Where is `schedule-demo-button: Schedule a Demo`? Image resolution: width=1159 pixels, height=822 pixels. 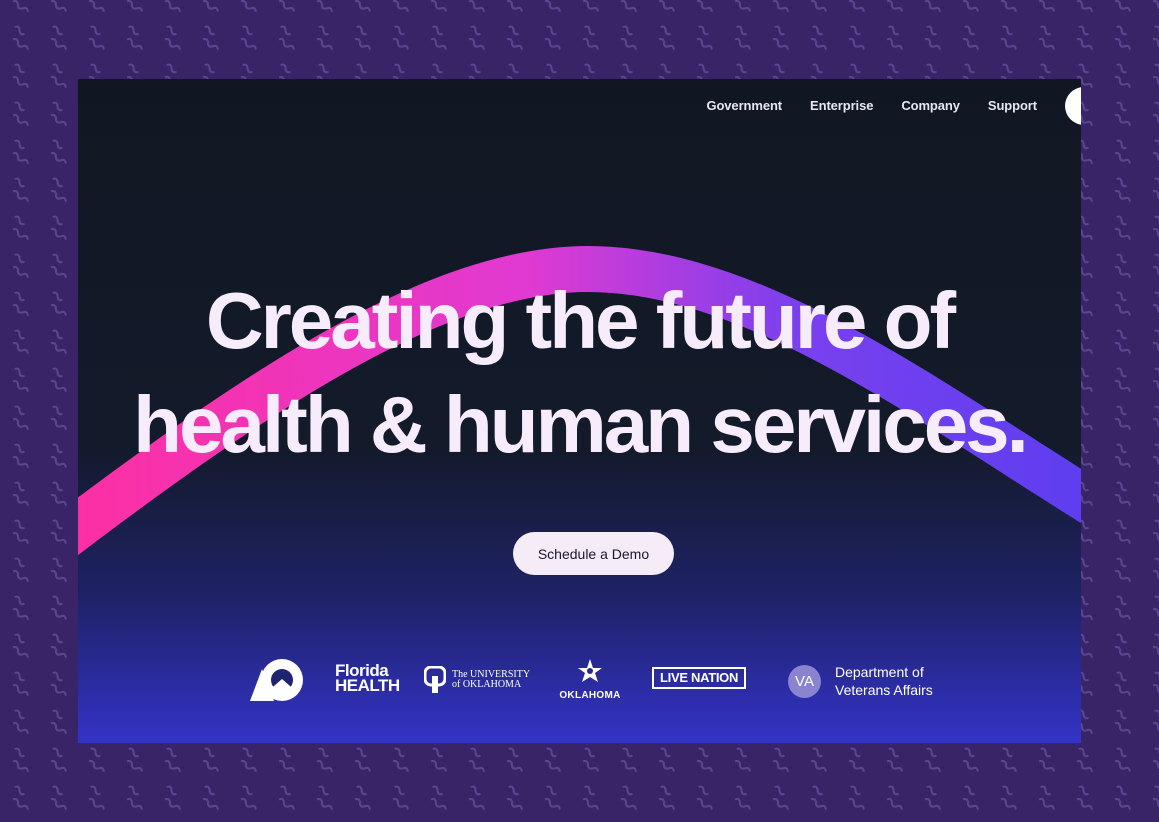
schedule-demo-button: Schedule a Demo is located at coordinates (593, 553).